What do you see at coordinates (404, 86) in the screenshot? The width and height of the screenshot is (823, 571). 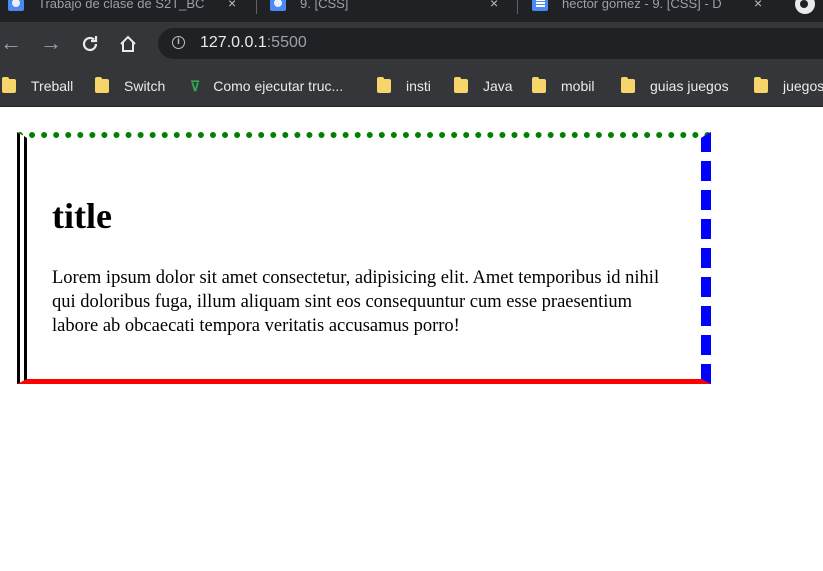 I see `bookmark-insti: insti` at bounding box center [404, 86].